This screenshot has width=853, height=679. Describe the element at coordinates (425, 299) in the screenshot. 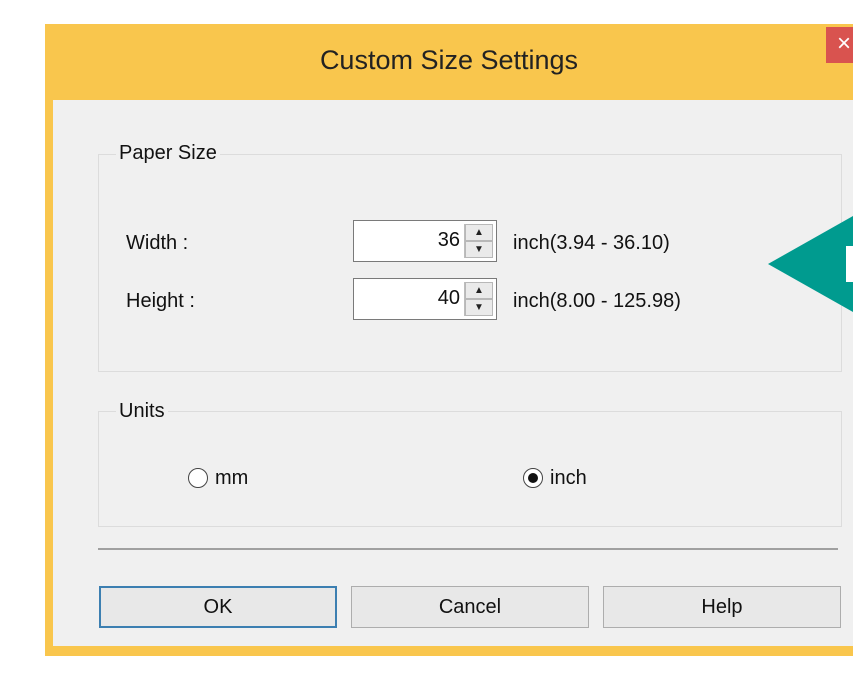

I see `height-spinbox: 40 ▲ ▼` at that location.